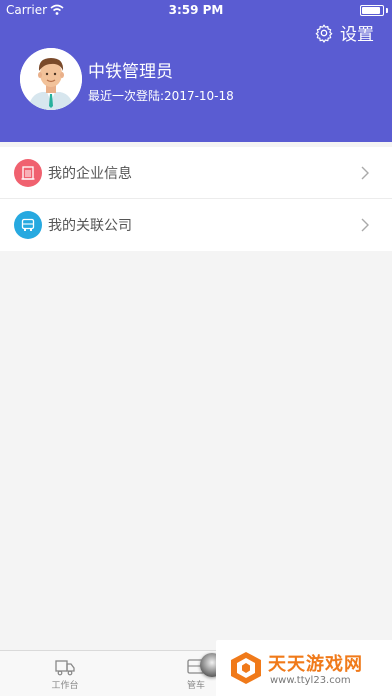 The height and width of the screenshot is (696, 392). I want to click on settings-button: 设置, so click(344, 32).